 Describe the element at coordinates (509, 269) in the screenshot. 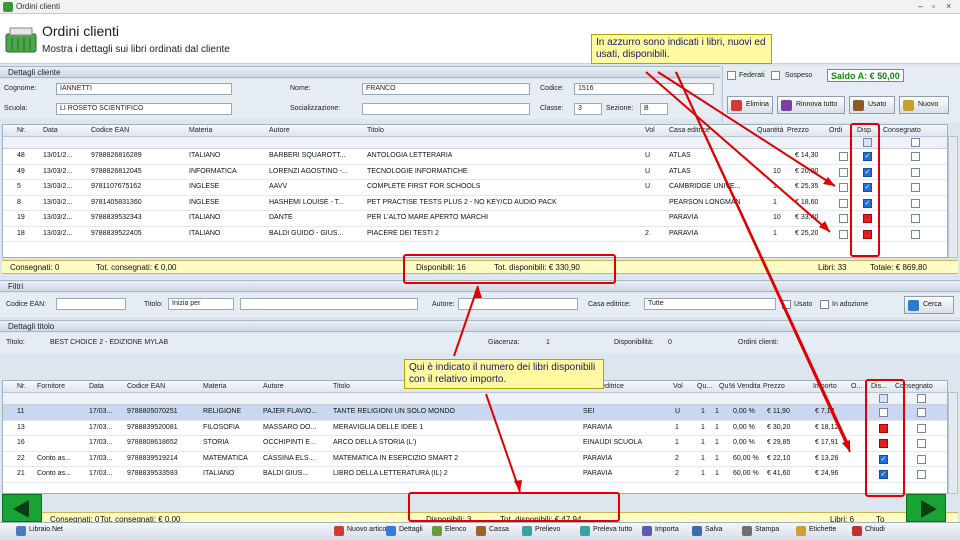

I see `disponibili-highlight` at that location.